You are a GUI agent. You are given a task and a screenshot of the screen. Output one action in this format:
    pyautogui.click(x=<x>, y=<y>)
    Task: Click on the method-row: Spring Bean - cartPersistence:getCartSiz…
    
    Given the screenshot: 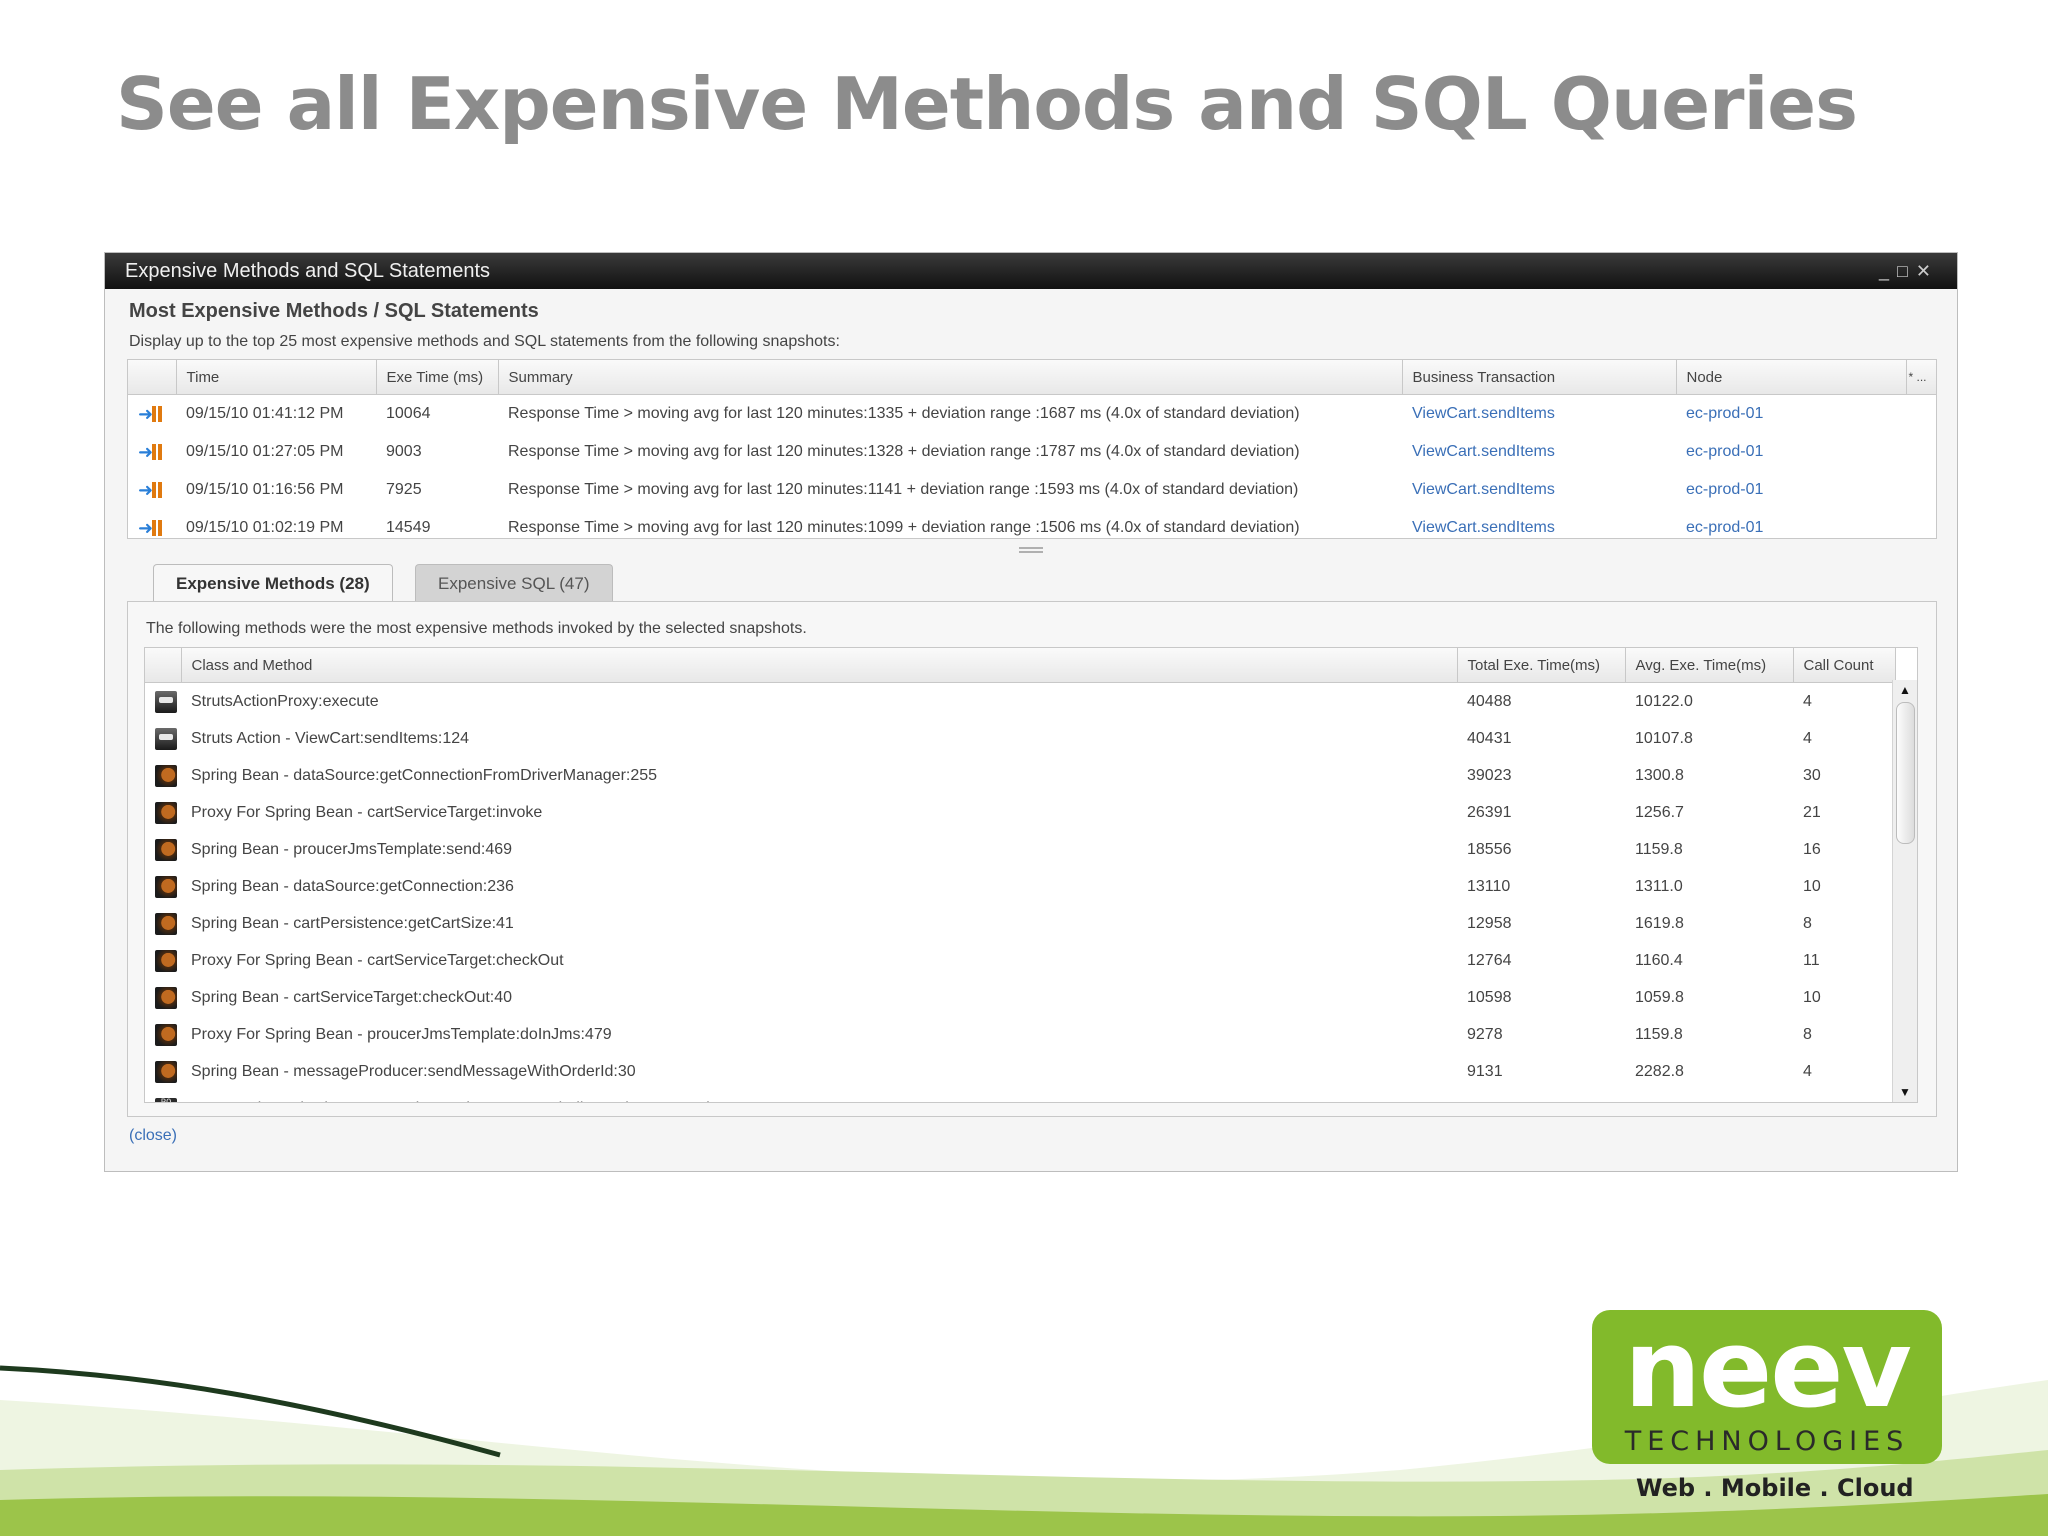 What is the action you would take?
    pyautogui.click(x=1020, y=923)
    